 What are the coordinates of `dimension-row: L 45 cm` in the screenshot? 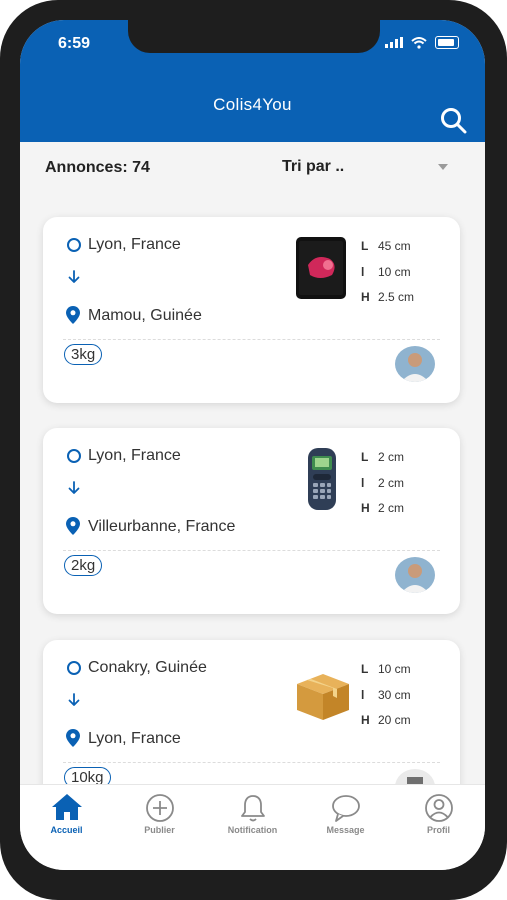 It's located at (409, 252).